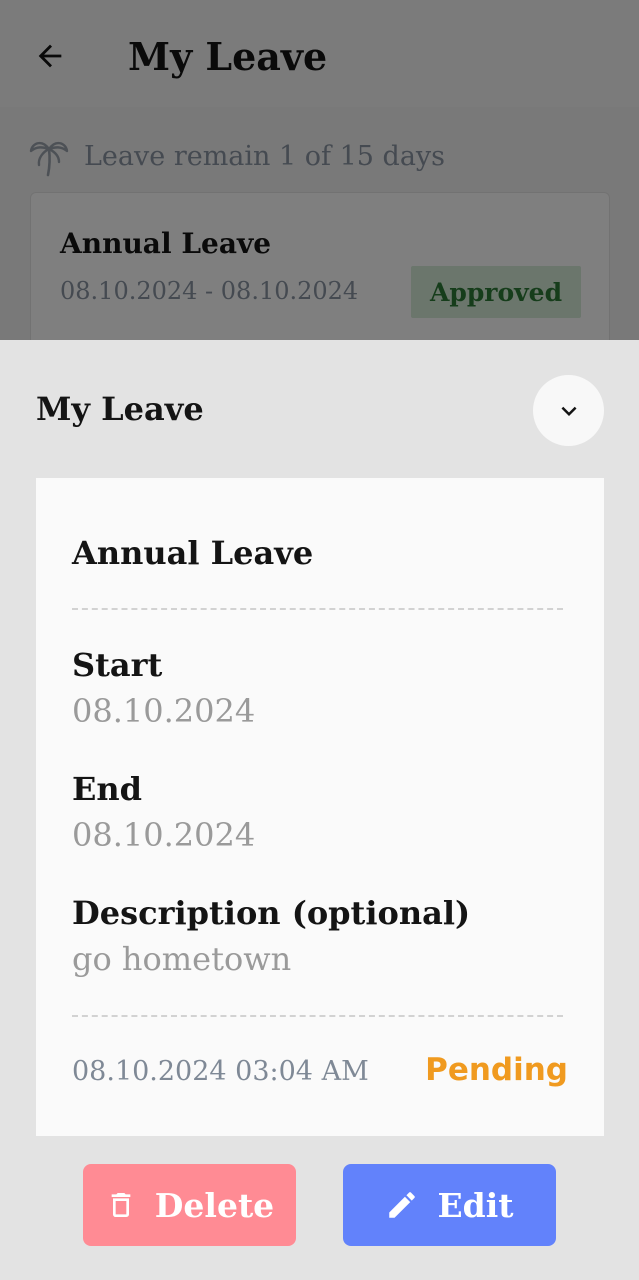  I want to click on description-label: Description (optional), so click(271, 913).